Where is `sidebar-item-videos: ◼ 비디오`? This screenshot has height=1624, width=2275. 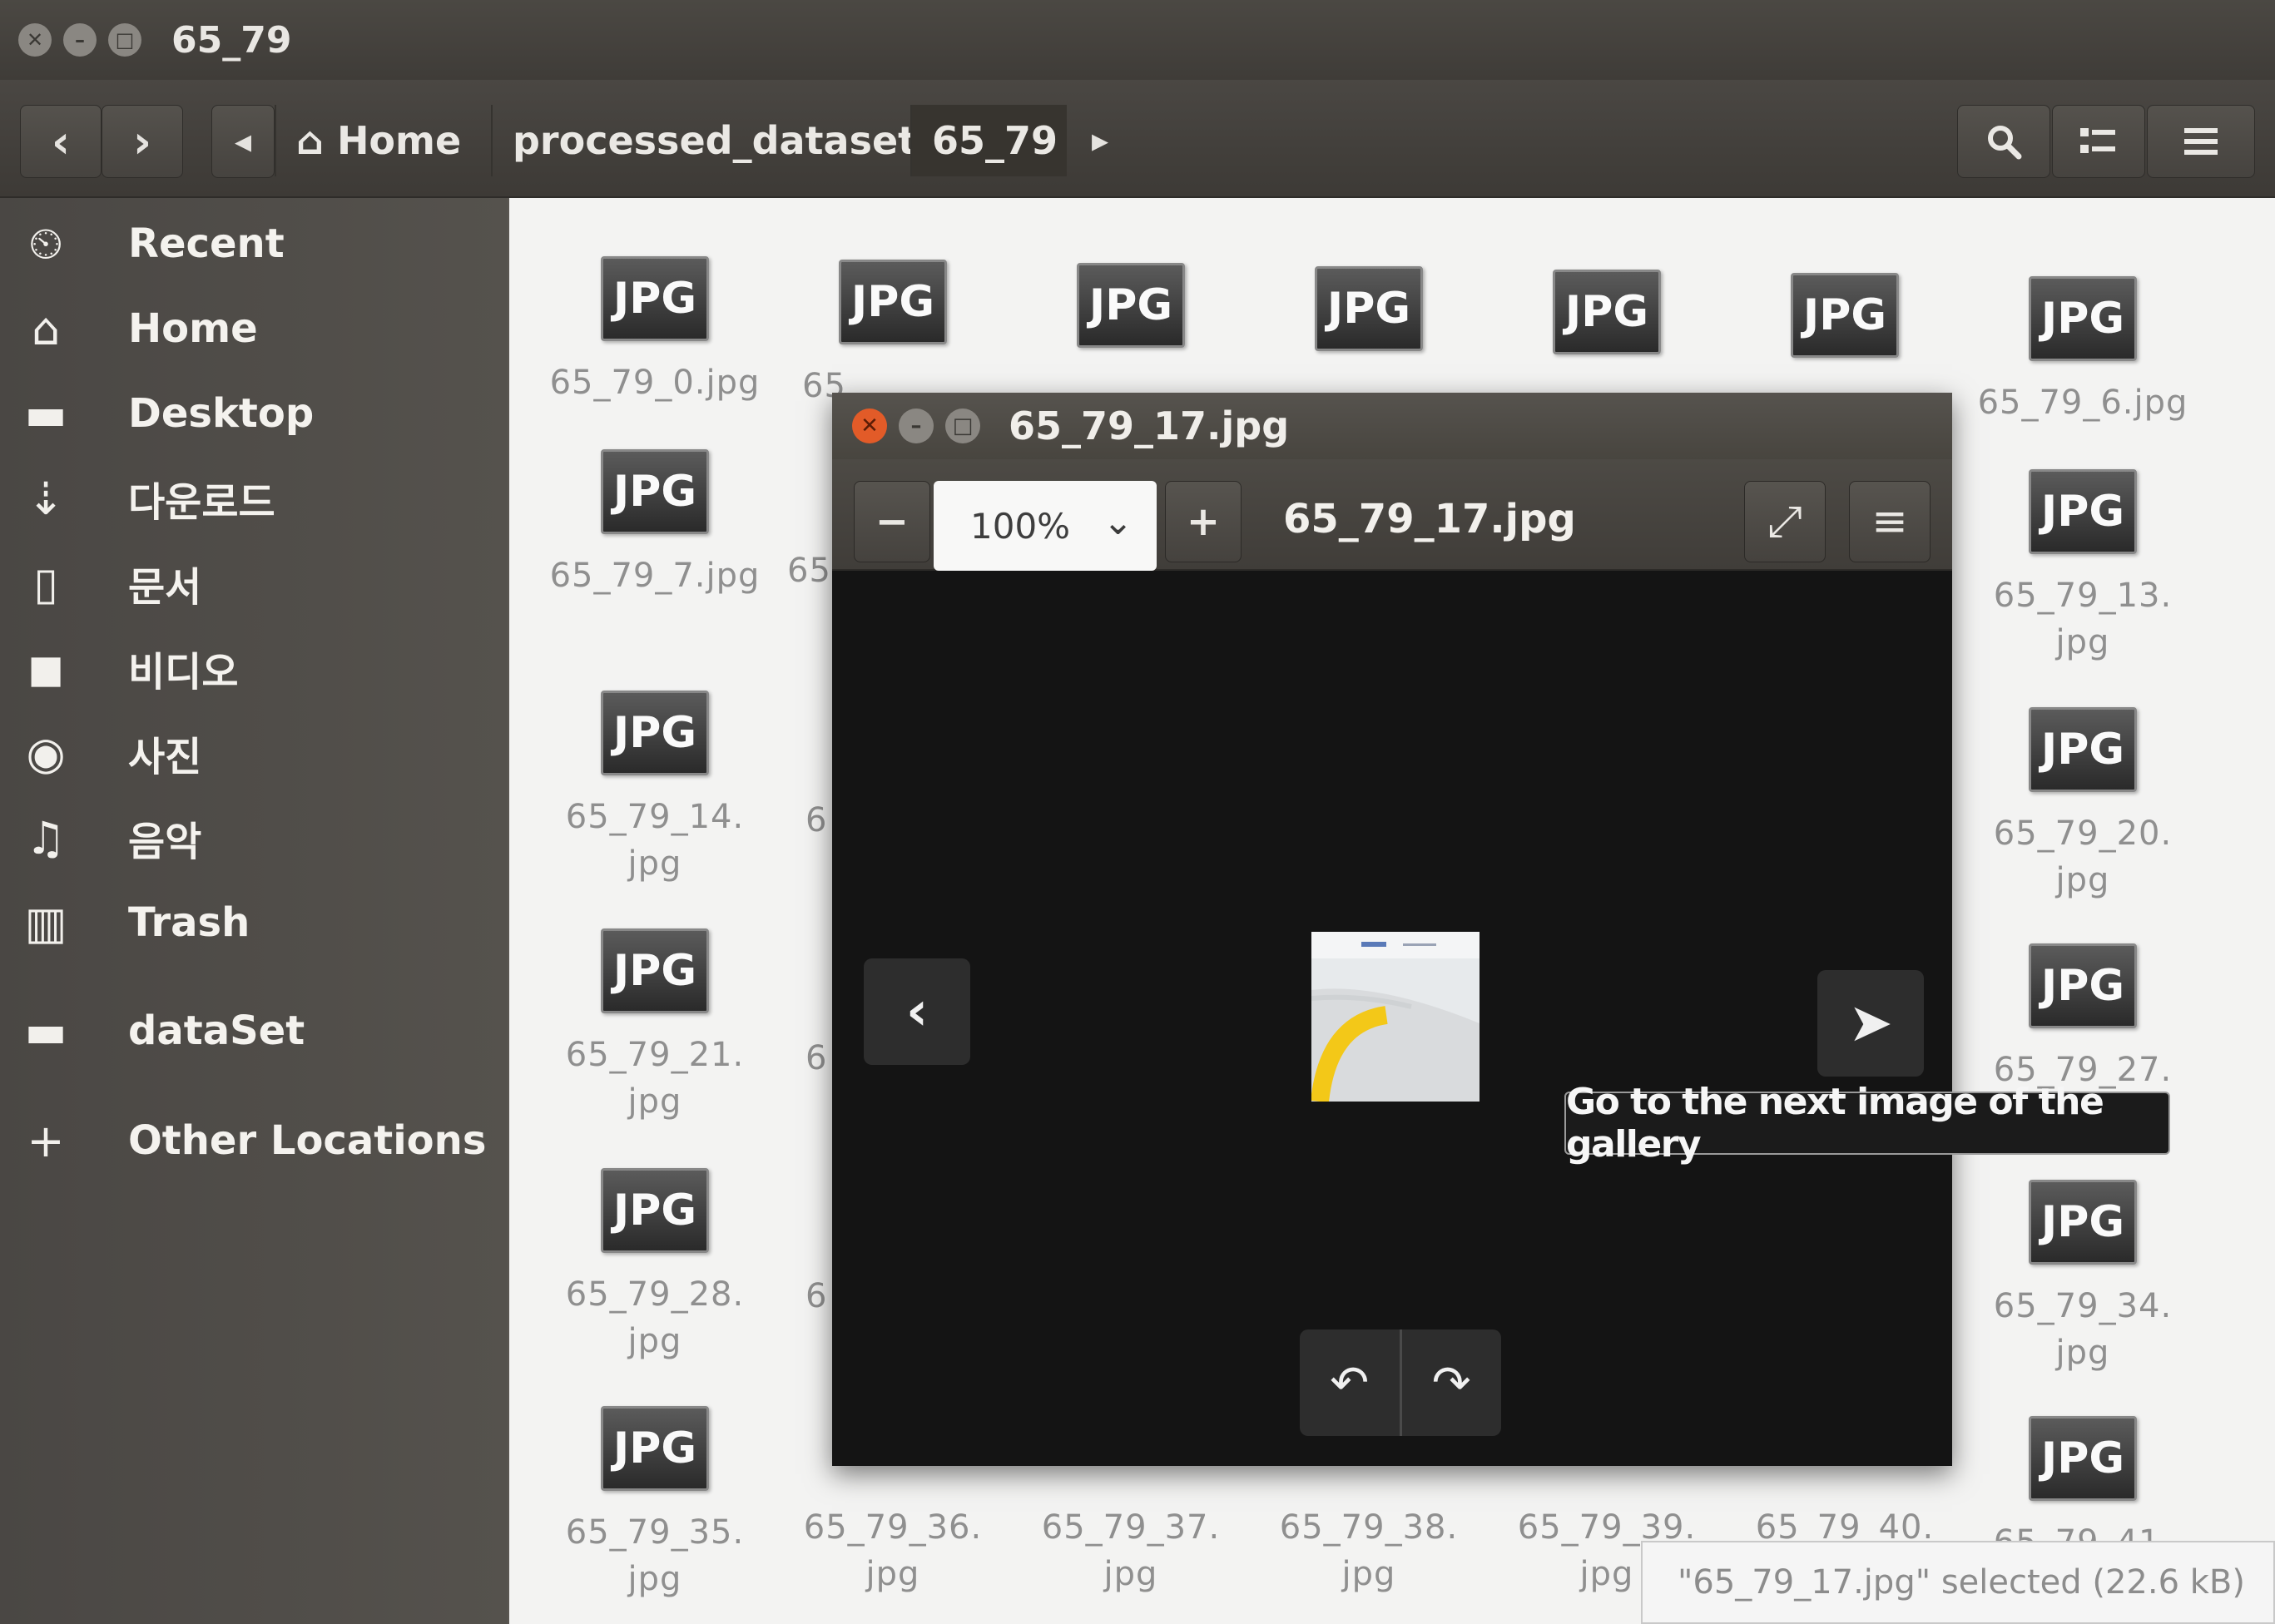
sidebar-item-videos: ◼ 비디오 is located at coordinates (254, 668).